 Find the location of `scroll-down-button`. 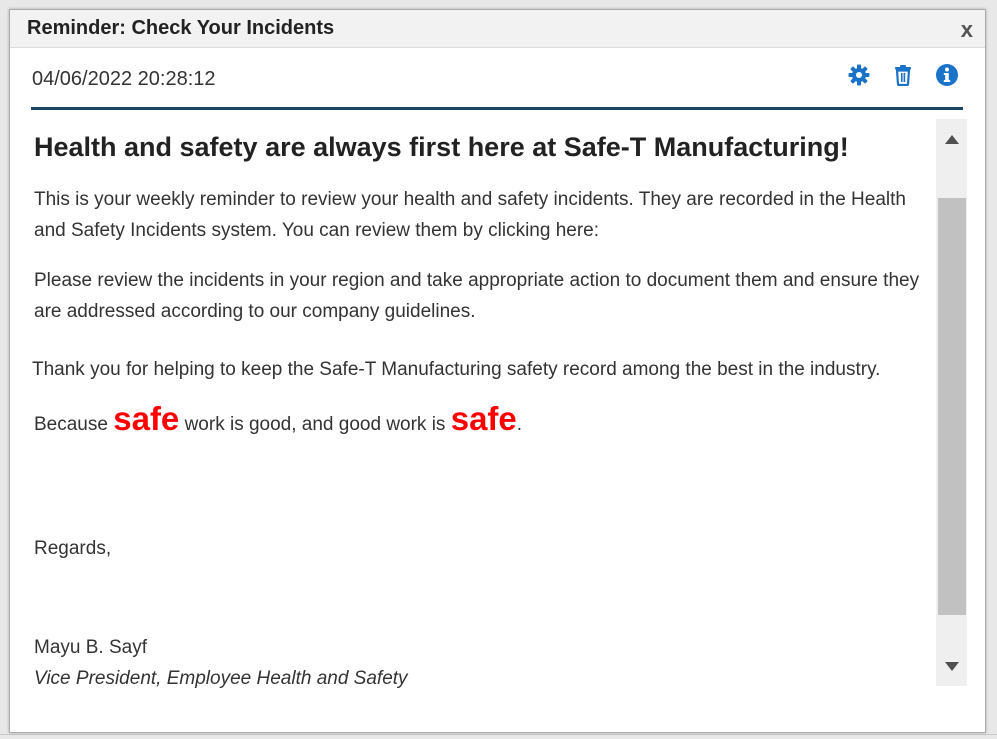

scroll-down-button is located at coordinates (951, 666).